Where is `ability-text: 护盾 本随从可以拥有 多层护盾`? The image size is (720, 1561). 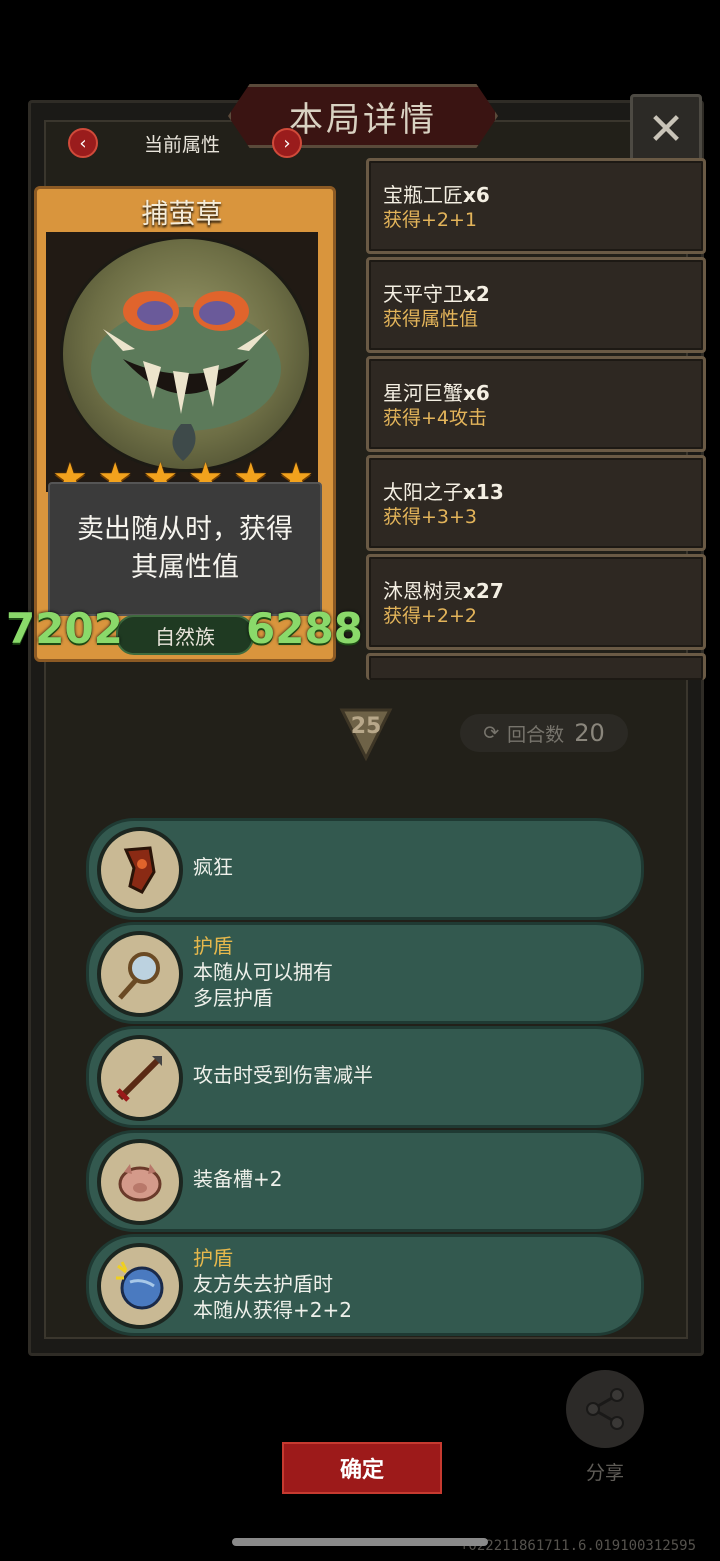
ability-text: 护盾 本随从可以拥有 多层护盾 is located at coordinates (263, 972).